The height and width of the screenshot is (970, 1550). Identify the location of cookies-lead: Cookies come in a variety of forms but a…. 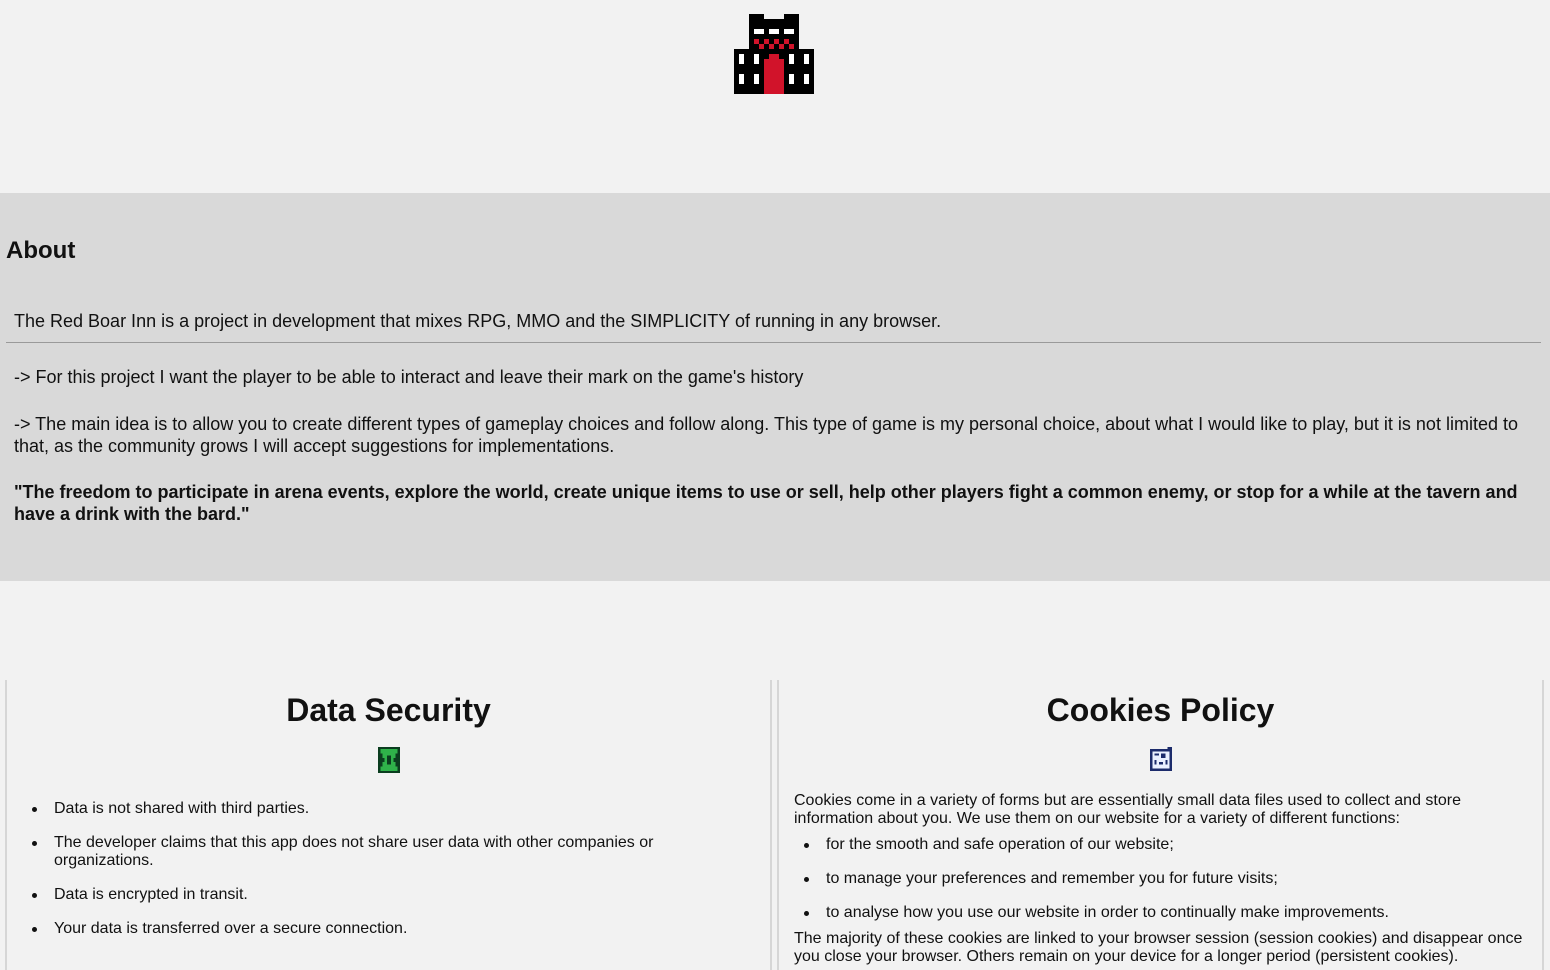
(1127, 809).